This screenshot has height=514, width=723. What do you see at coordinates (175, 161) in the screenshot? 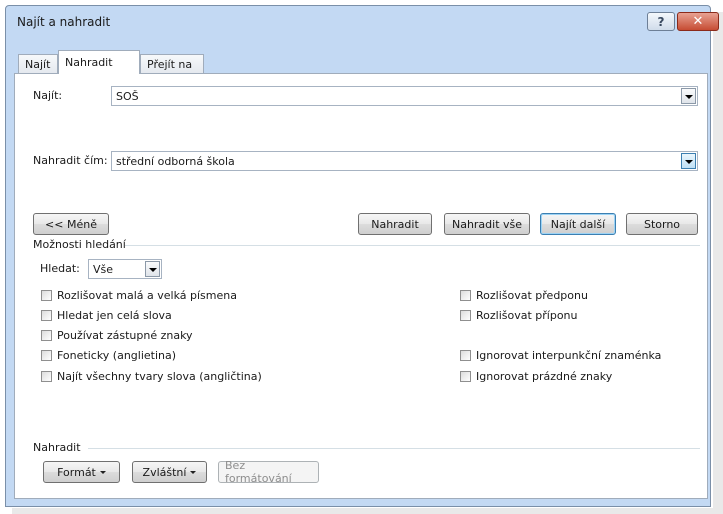
I see `replace-value: střední odborná škola` at bounding box center [175, 161].